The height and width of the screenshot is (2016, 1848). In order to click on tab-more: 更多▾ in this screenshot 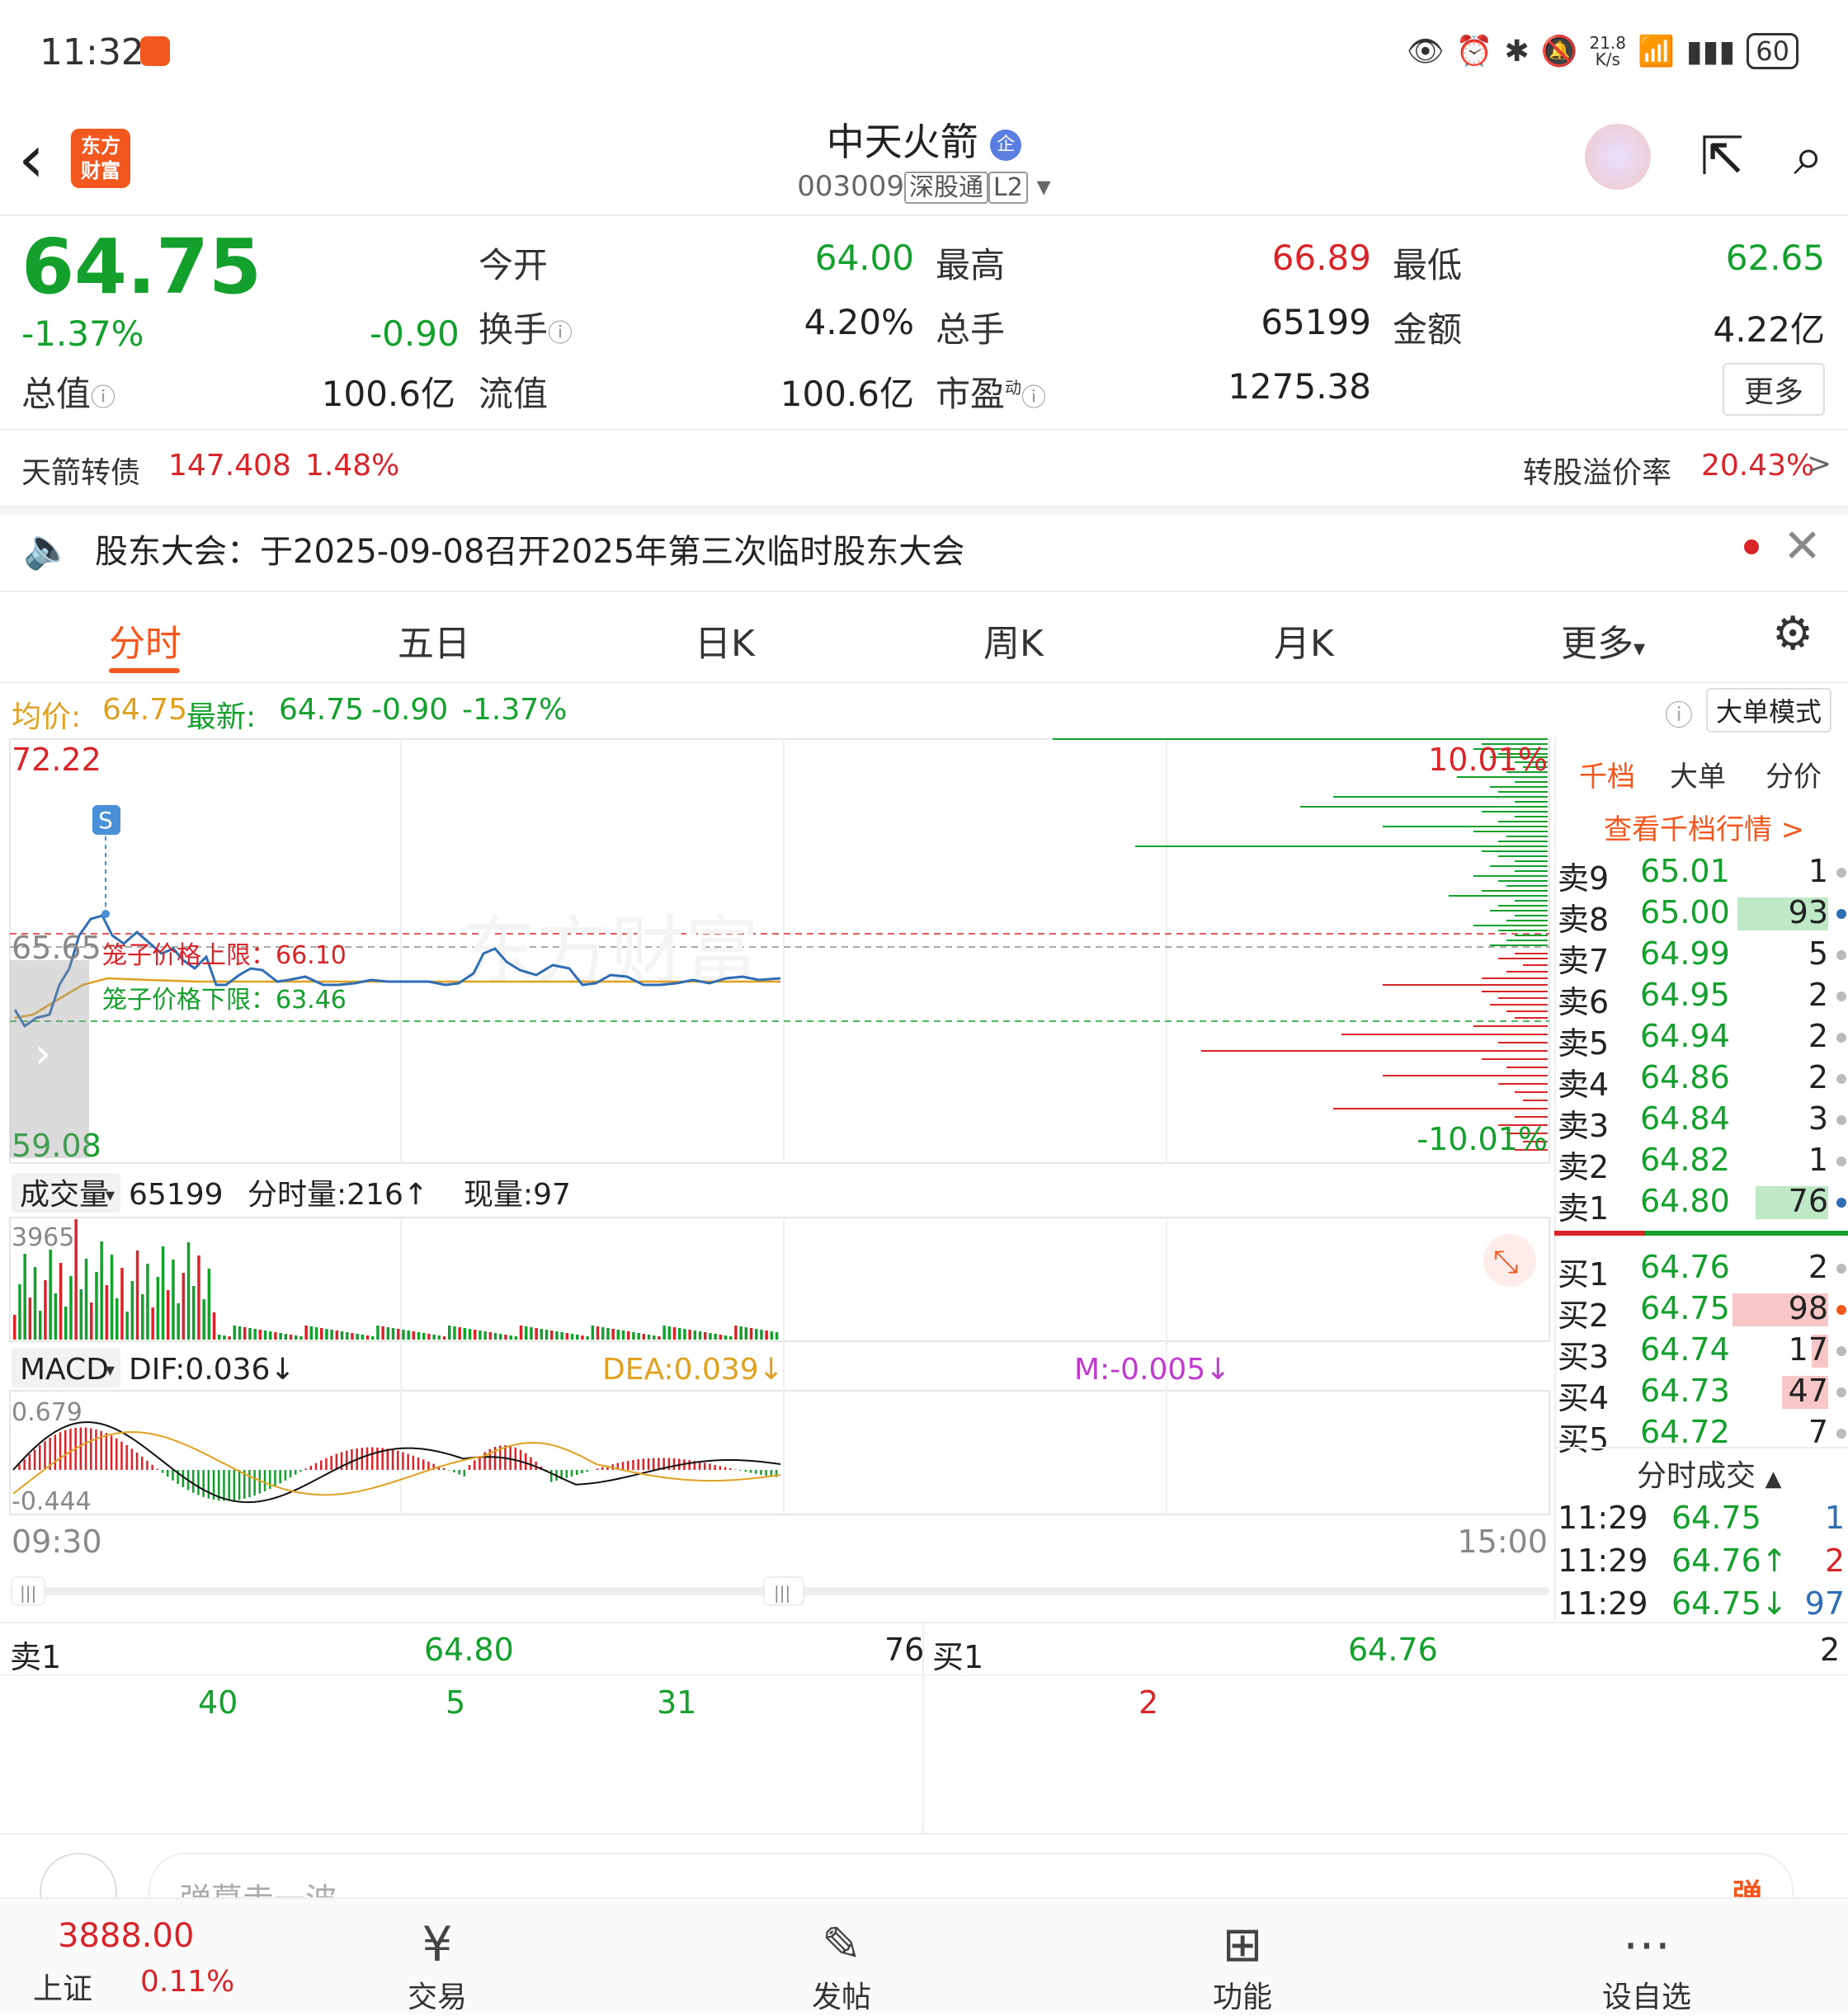, I will do `click(1603, 640)`.